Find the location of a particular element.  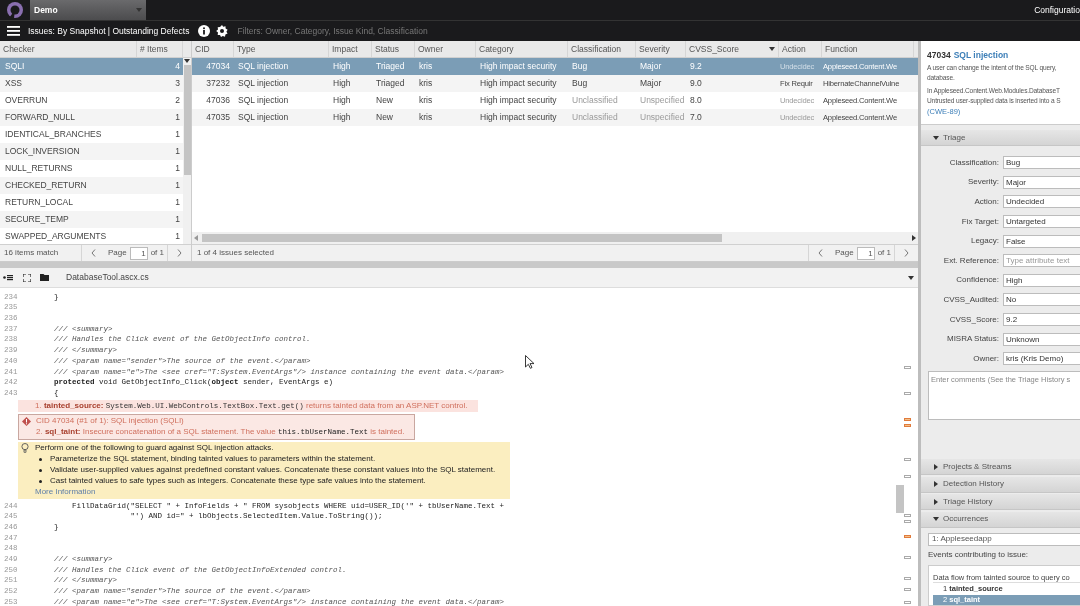

section-header: Triage History is located at coordinates (1000, 502).